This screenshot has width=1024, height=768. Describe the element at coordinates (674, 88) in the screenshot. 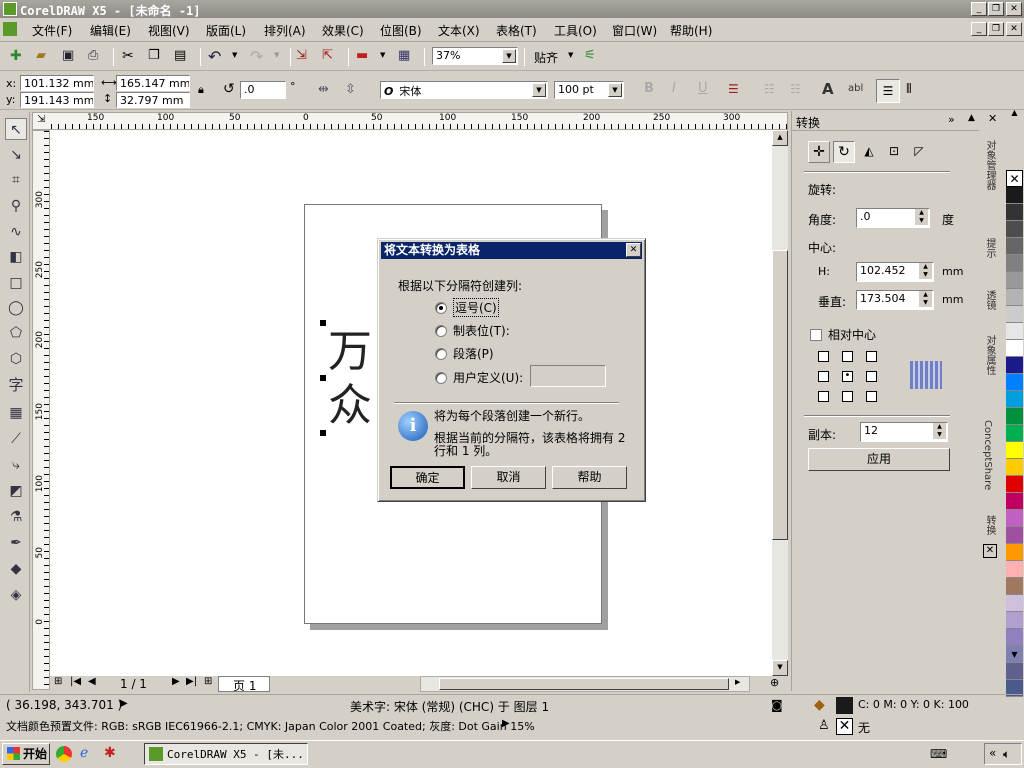

I see `italic-button: I` at that location.